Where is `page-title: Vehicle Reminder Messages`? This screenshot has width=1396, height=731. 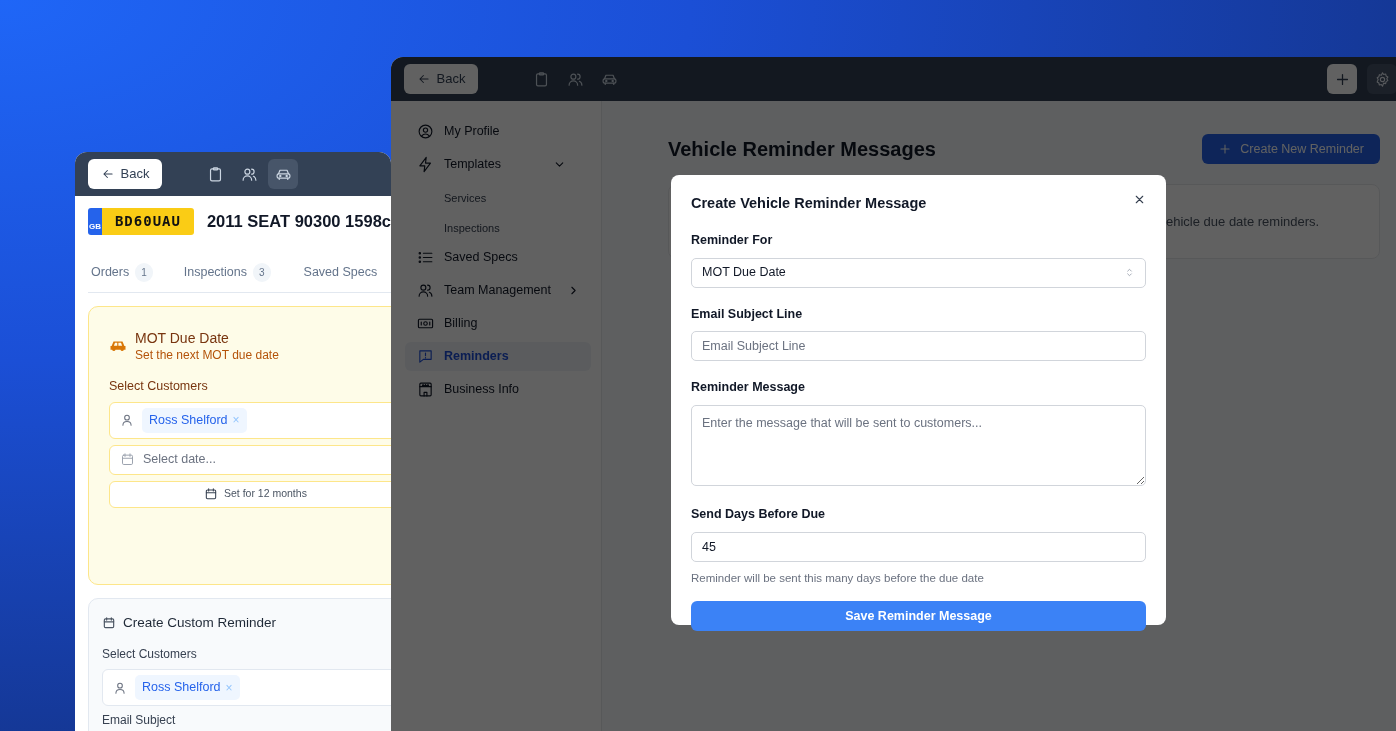
page-title: Vehicle Reminder Messages is located at coordinates (802, 149).